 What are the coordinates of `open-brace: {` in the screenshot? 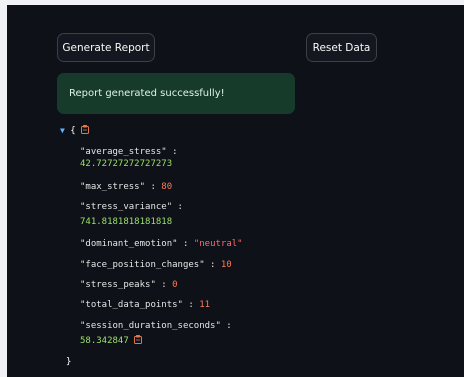 It's located at (73, 131).